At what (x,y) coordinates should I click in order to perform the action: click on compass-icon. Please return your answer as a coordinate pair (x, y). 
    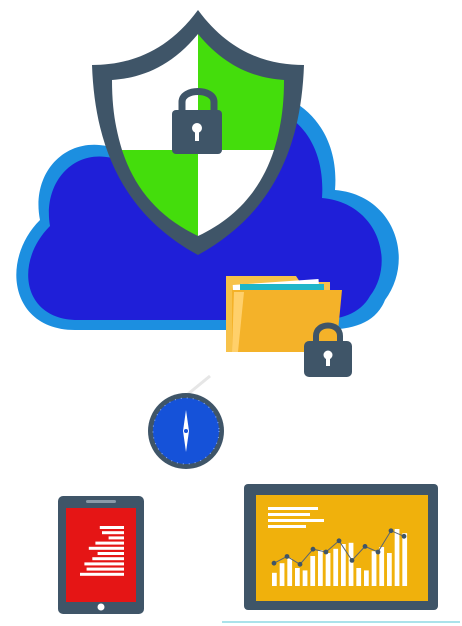
    Looking at the image, I should click on (186, 421).